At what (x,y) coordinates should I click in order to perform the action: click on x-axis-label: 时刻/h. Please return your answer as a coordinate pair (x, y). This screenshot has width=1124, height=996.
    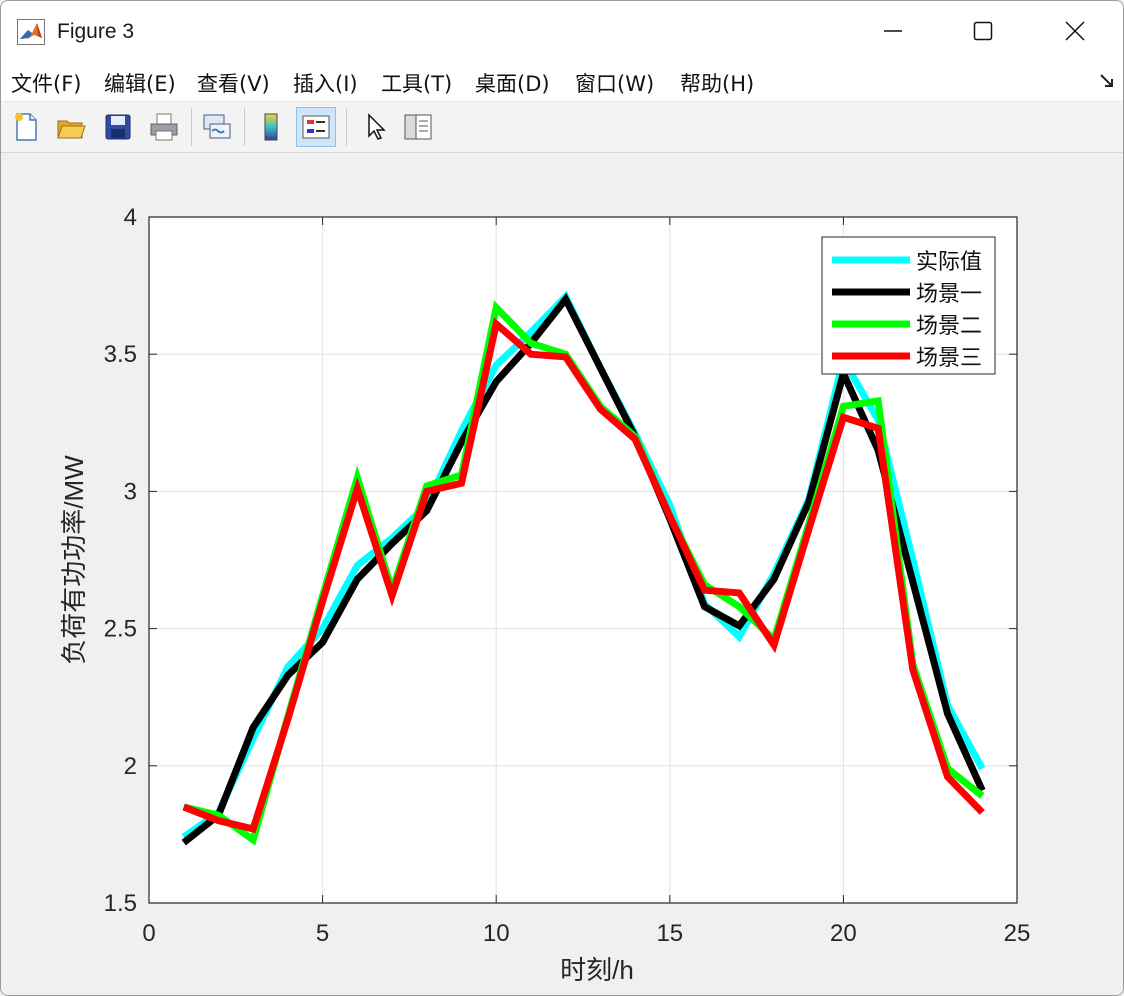
    Looking at the image, I should click on (597, 970).